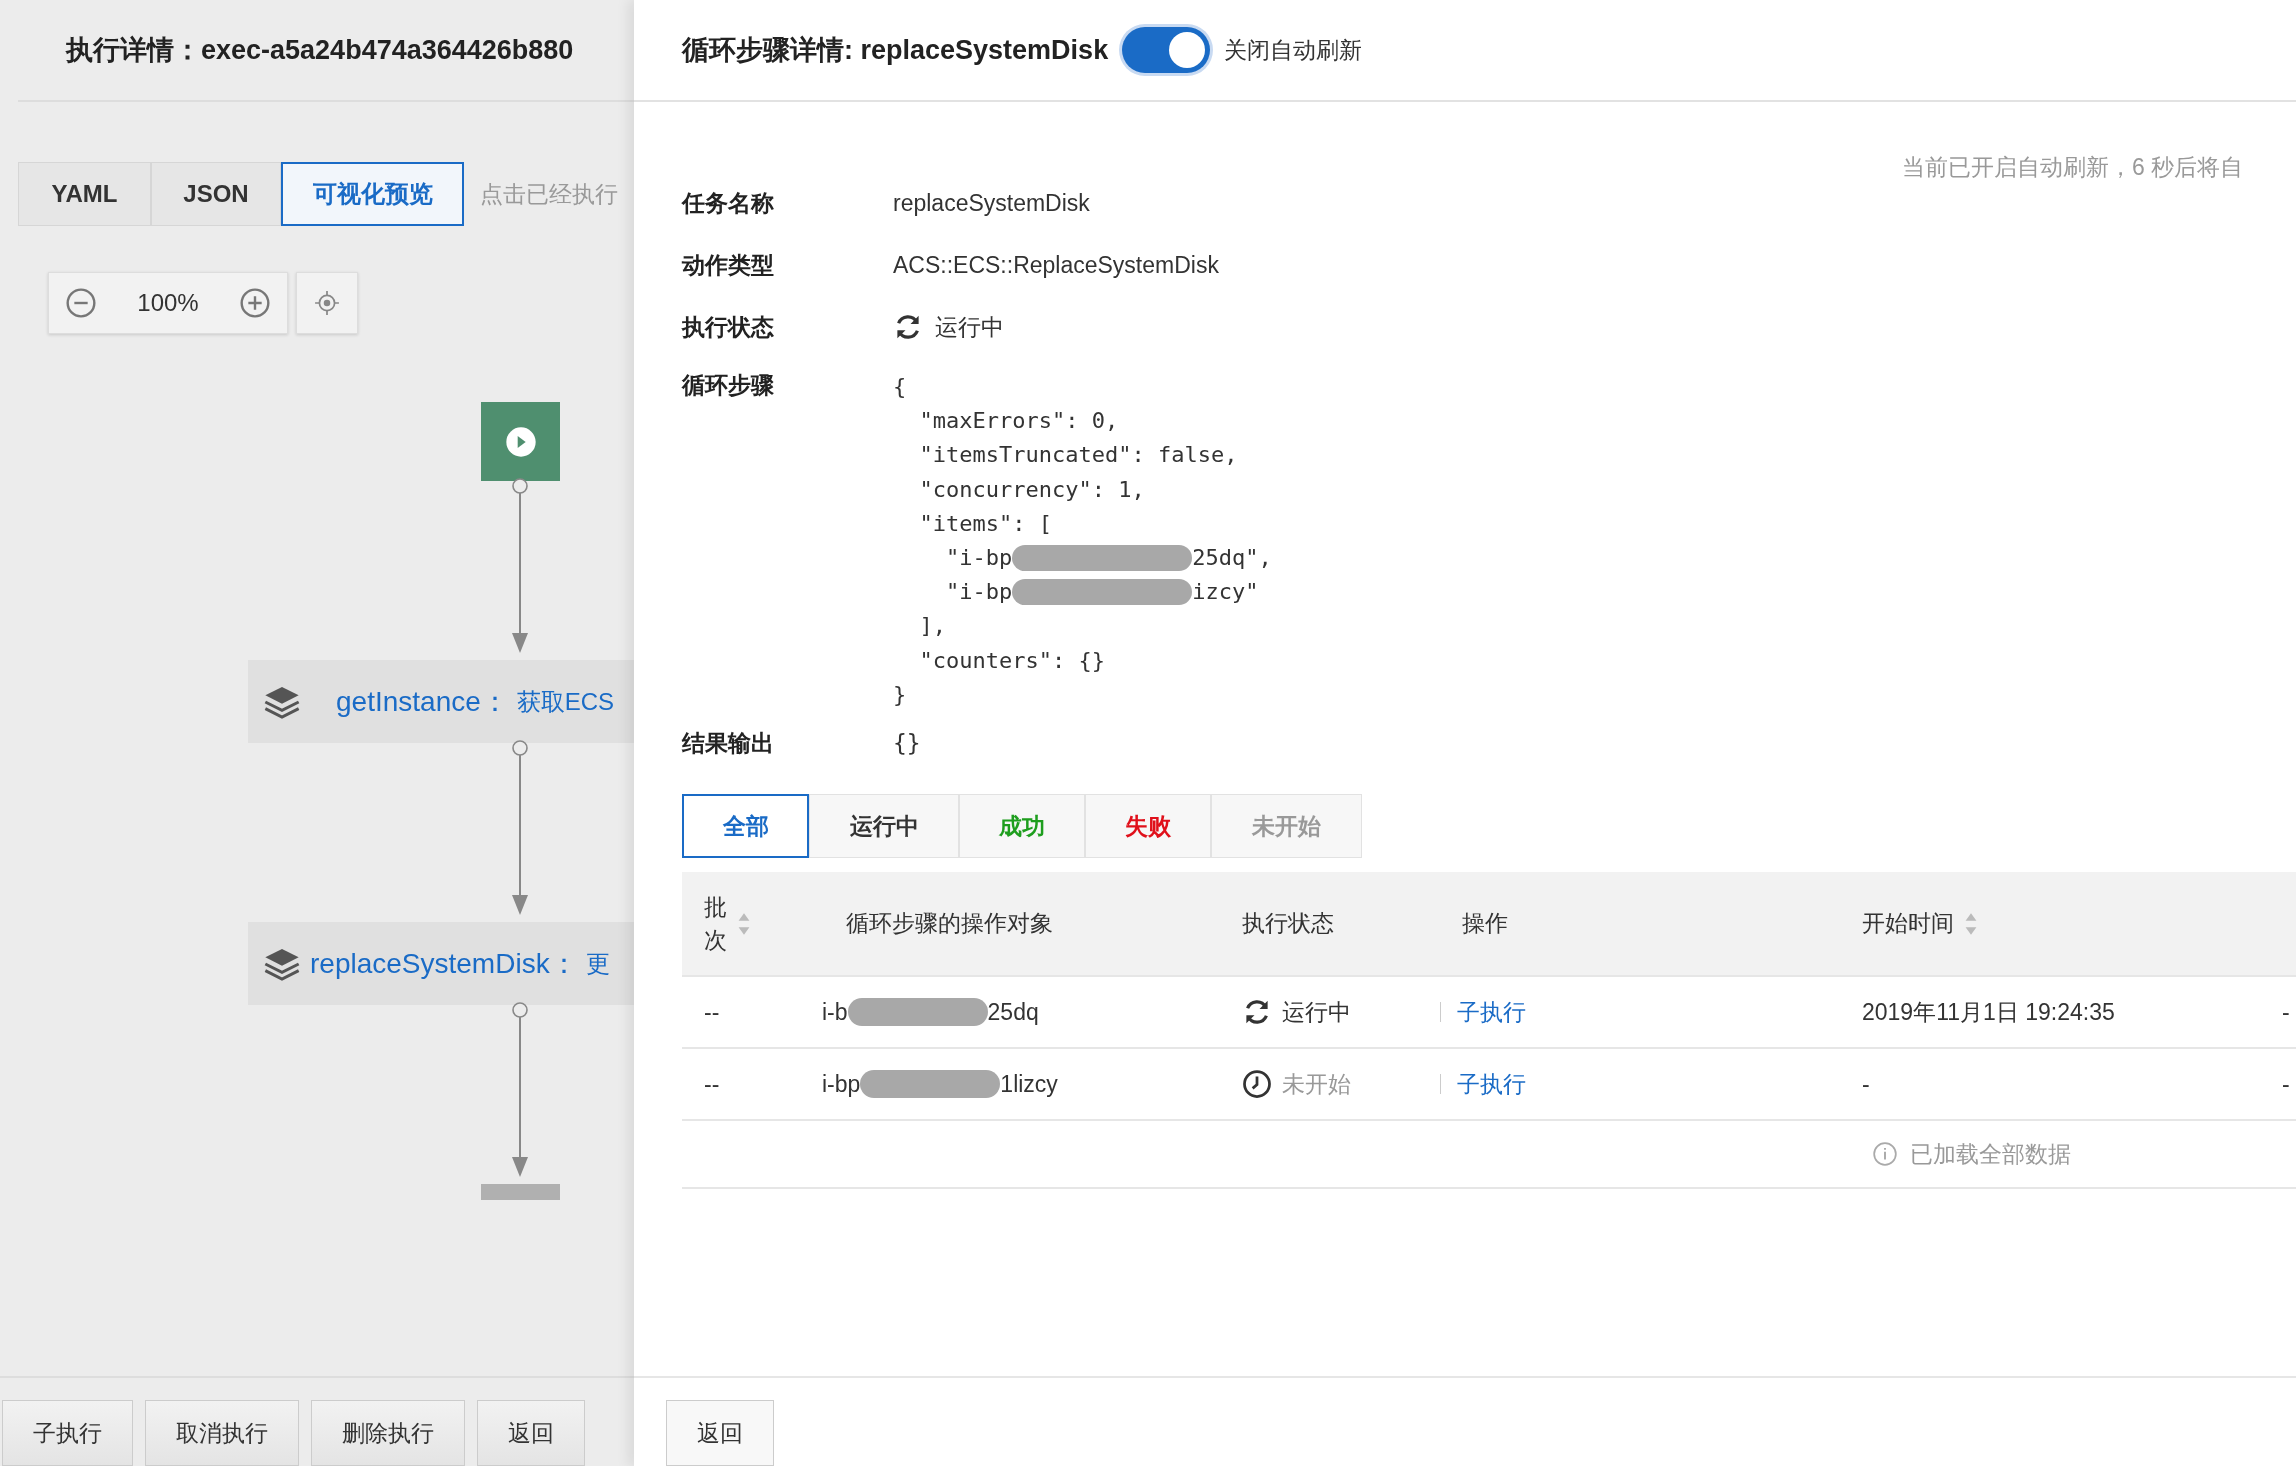  Describe the element at coordinates (900, 387) in the screenshot. I see `code-line: {` at that location.